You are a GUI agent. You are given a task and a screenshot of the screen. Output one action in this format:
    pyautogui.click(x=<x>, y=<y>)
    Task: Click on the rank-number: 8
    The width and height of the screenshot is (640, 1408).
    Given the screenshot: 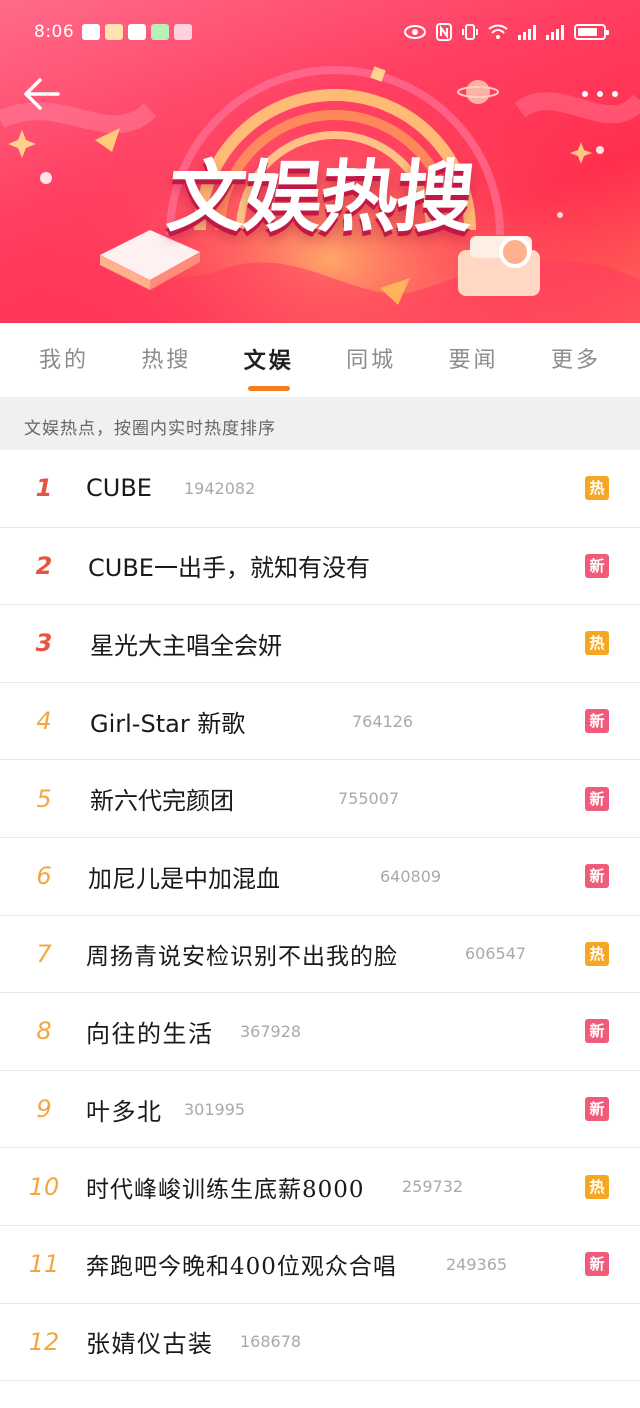 What is the action you would take?
    pyautogui.click(x=44, y=1031)
    